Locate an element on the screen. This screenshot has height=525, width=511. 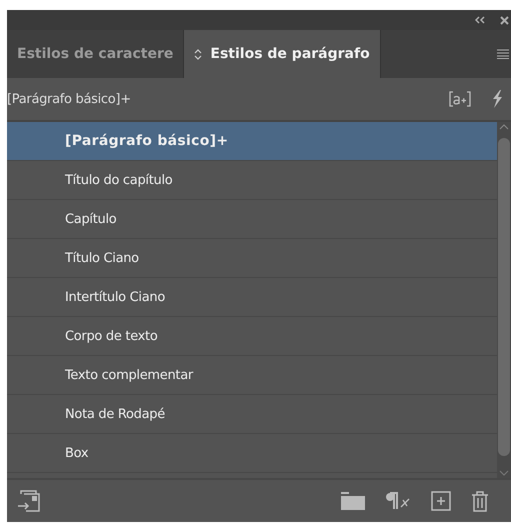
style-item: Título Ciano is located at coordinates (252, 258).